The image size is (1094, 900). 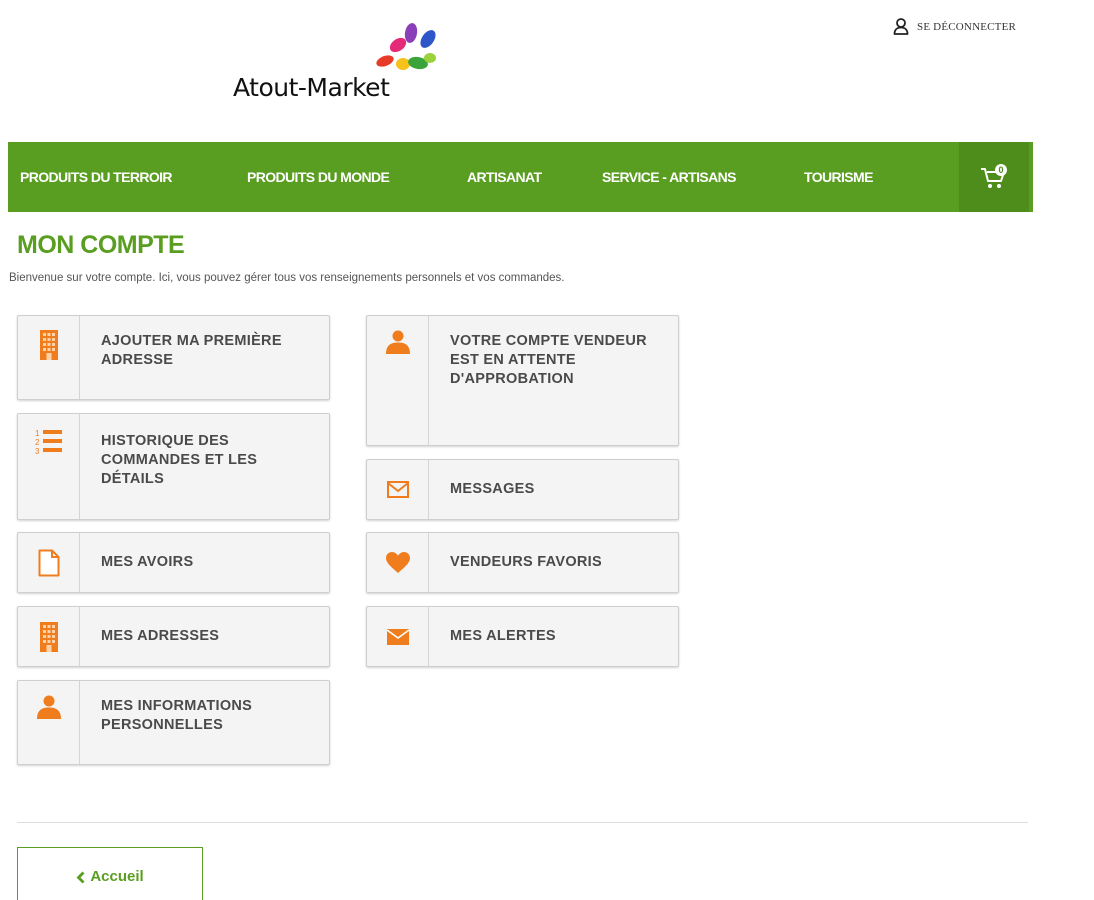 I want to click on envelope-outline-icon, so click(x=397, y=489).